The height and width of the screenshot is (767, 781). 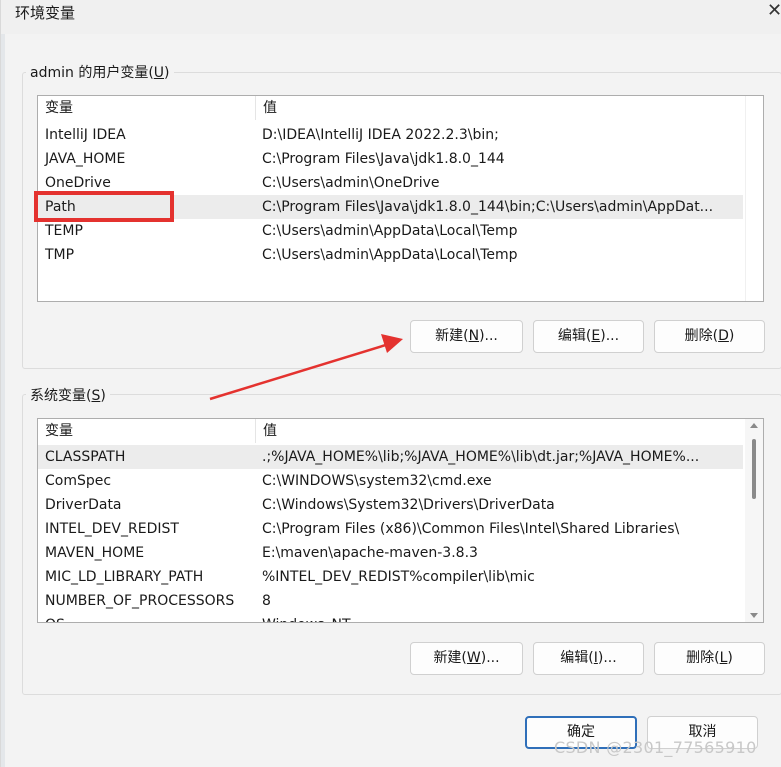 I want to click on watermark: CSDN @2301_77565910, so click(x=655, y=747).